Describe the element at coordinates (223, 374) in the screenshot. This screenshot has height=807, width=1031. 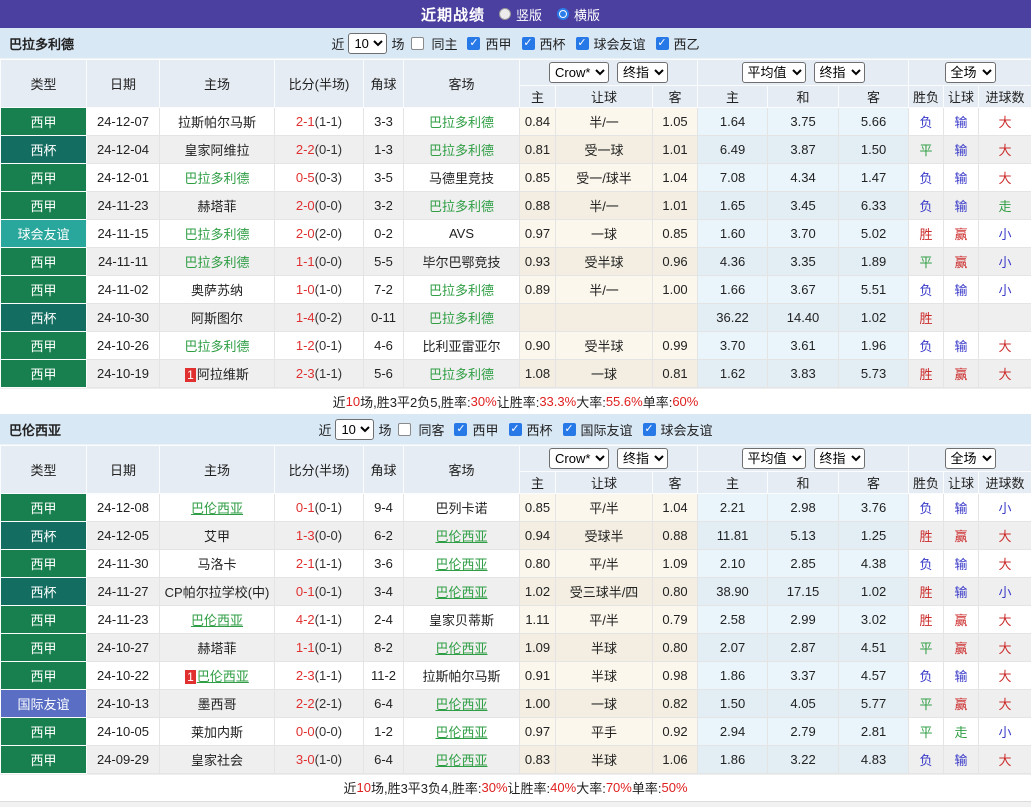
I see `home-team-name: 阿拉维斯` at that location.